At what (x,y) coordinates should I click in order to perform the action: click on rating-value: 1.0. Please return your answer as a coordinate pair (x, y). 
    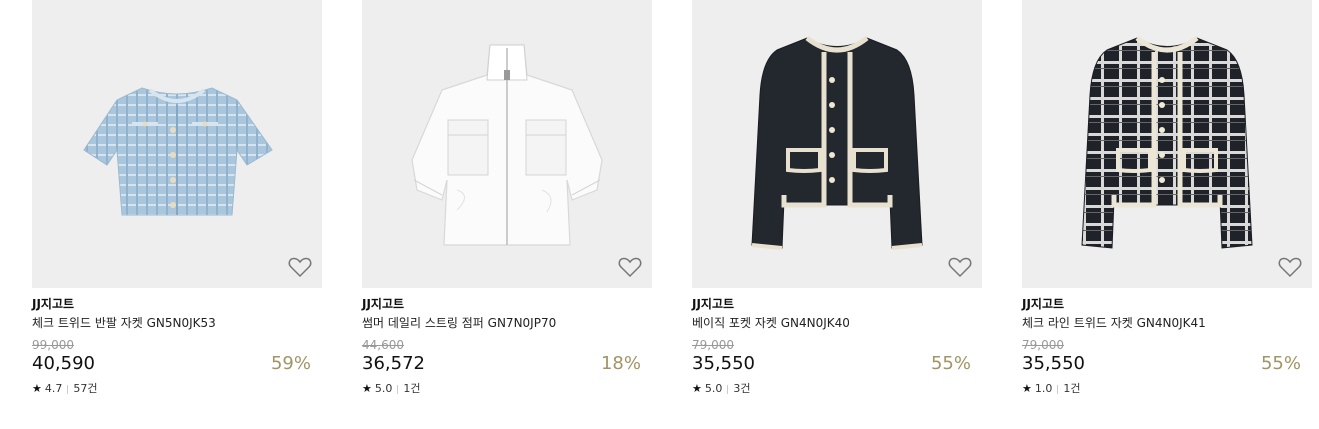
    Looking at the image, I should click on (1043, 388).